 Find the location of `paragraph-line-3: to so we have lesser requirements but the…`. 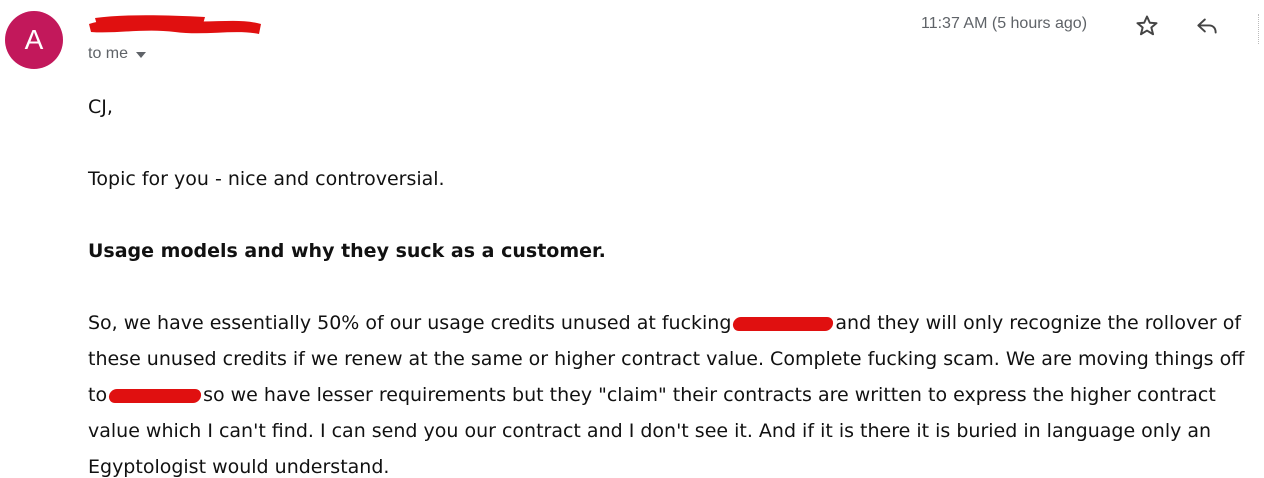

paragraph-line-3: to so we have lesser requirements but the… is located at coordinates (674, 395).